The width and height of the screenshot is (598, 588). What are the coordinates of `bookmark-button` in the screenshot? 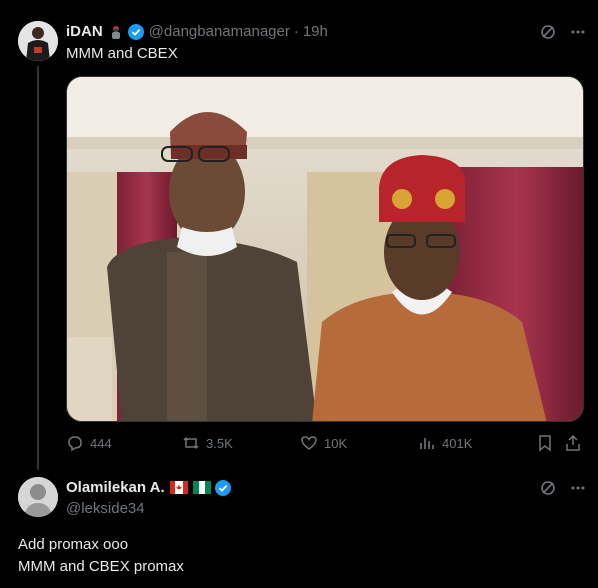 It's located at (548, 443).